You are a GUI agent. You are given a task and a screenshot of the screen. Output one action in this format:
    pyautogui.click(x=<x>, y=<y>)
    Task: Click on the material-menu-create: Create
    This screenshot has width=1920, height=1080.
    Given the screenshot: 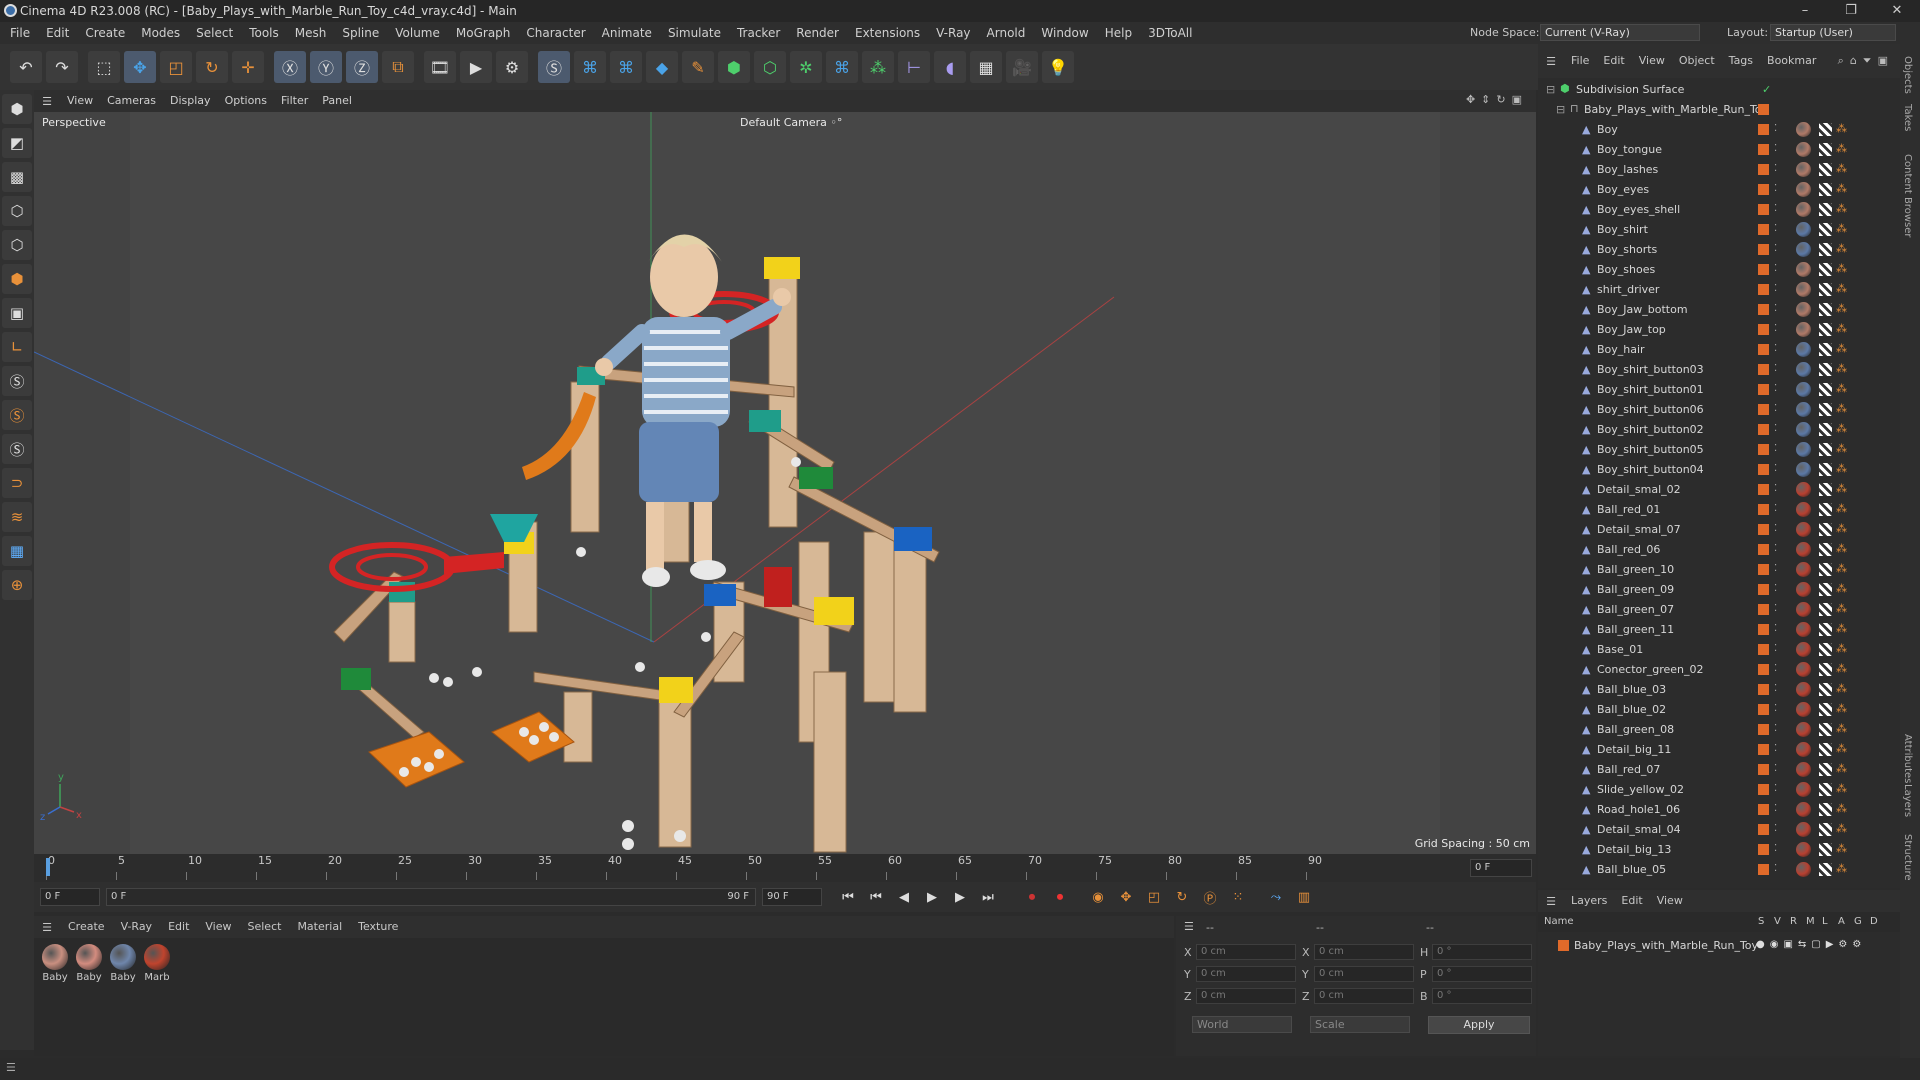 What is the action you would take?
    pyautogui.click(x=86, y=927)
    